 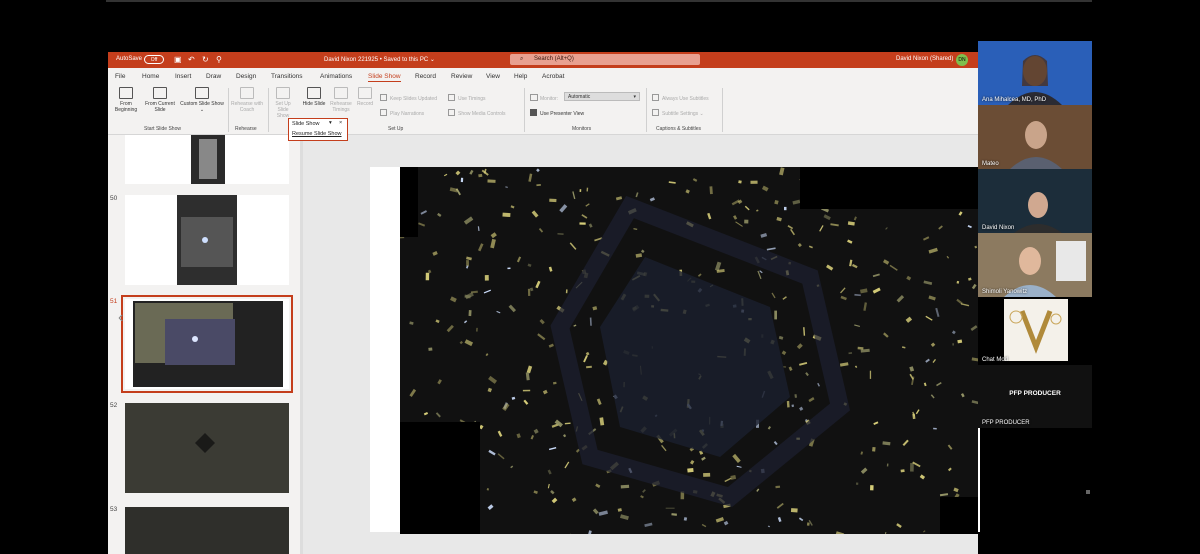 What do you see at coordinates (383, 112) in the screenshot?
I see `play-narrations-checkbox` at bounding box center [383, 112].